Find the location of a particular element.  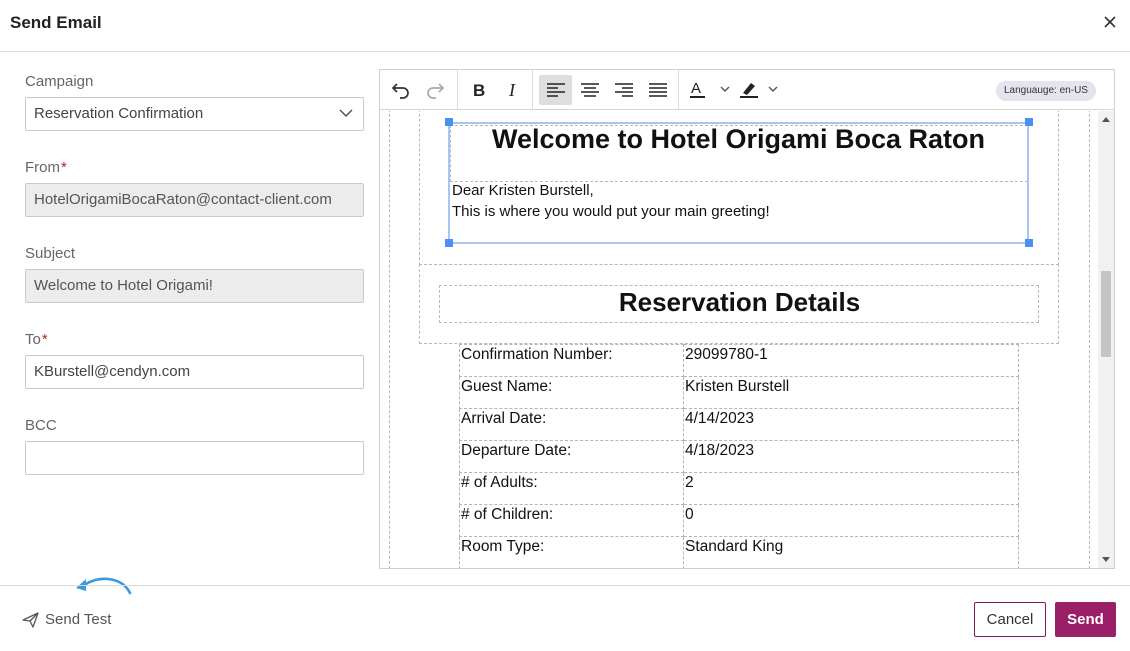

from-label-text: From is located at coordinates (42, 167).